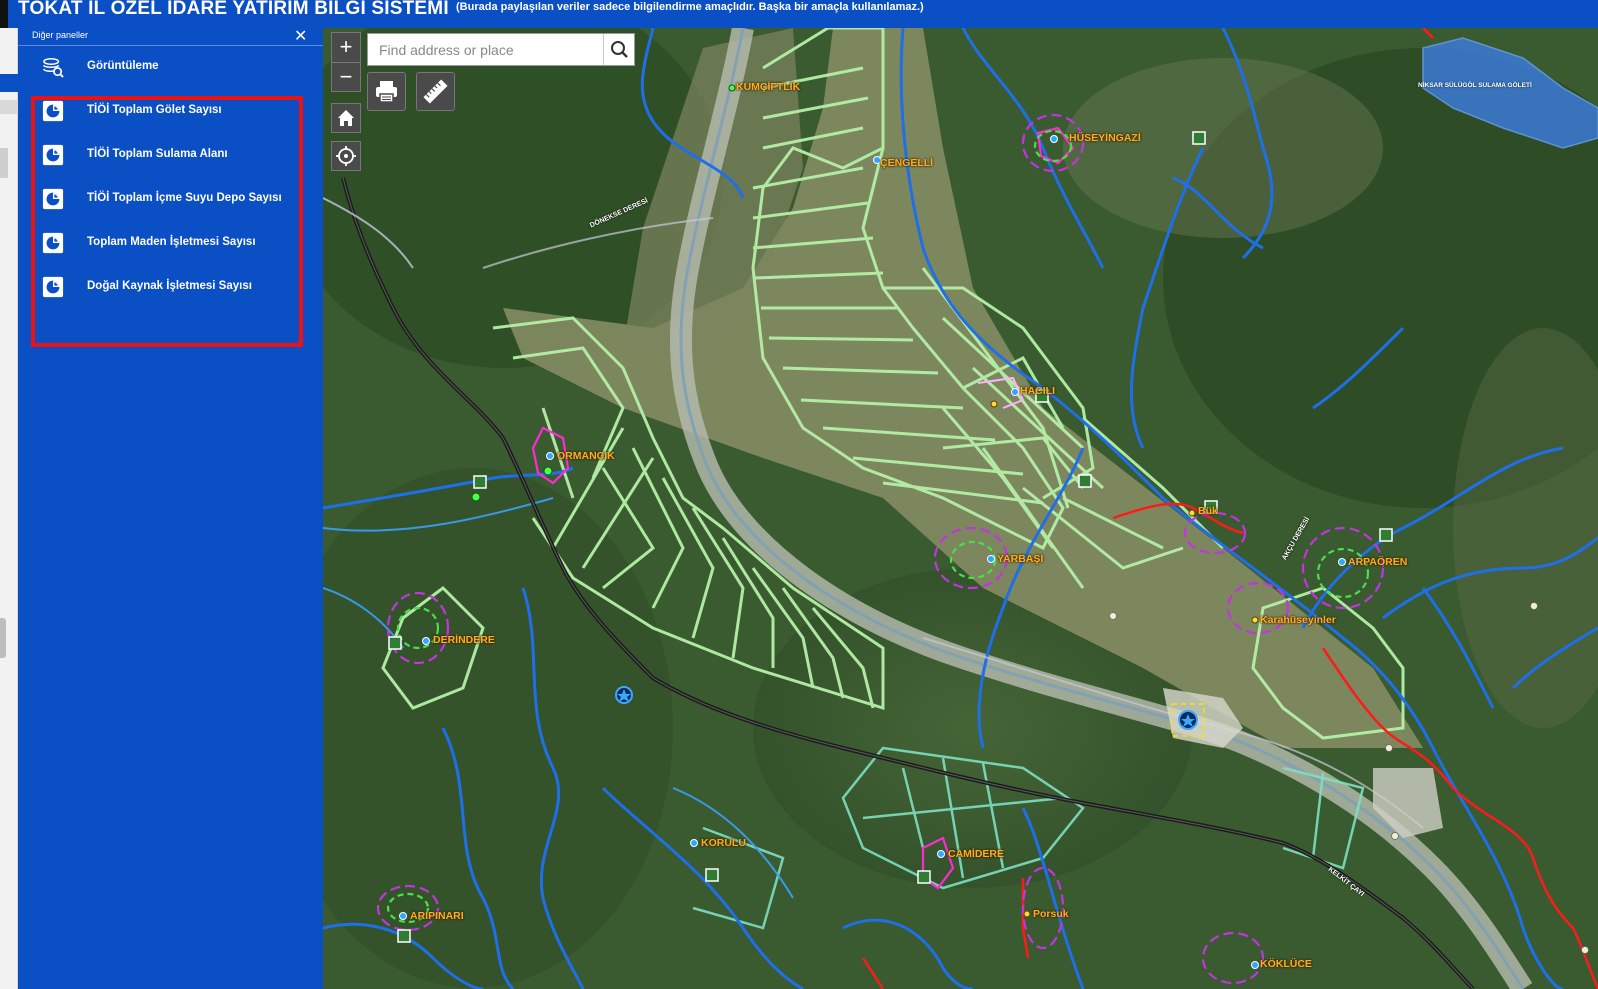  What do you see at coordinates (4, 14) in the screenshot?
I see `logo` at bounding box center [4, 14].